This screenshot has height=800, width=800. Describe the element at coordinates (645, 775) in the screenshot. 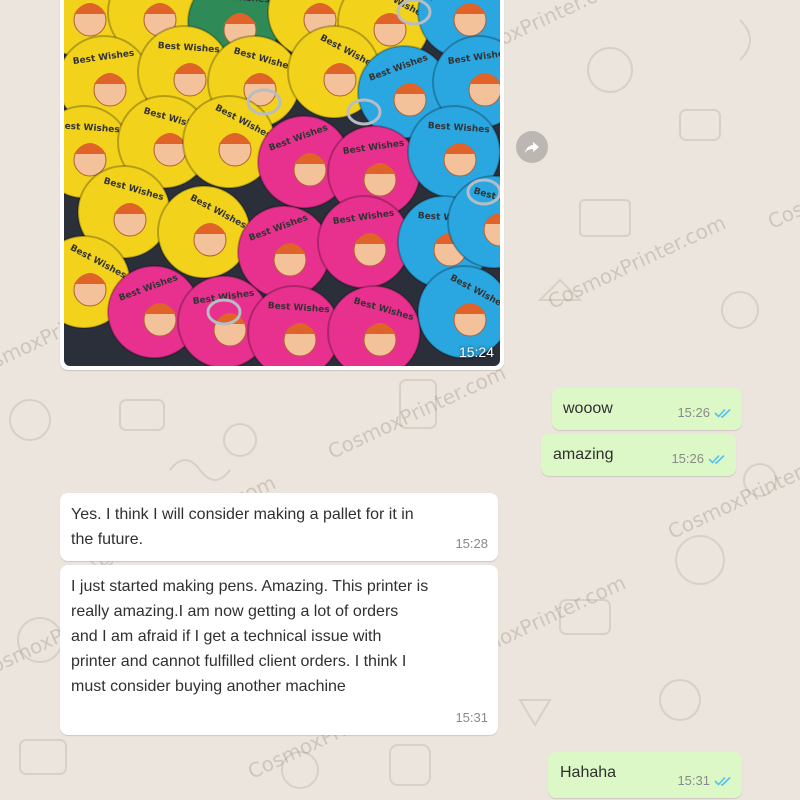

I see `outgoing-message: Hahaha 15:31` at that location.